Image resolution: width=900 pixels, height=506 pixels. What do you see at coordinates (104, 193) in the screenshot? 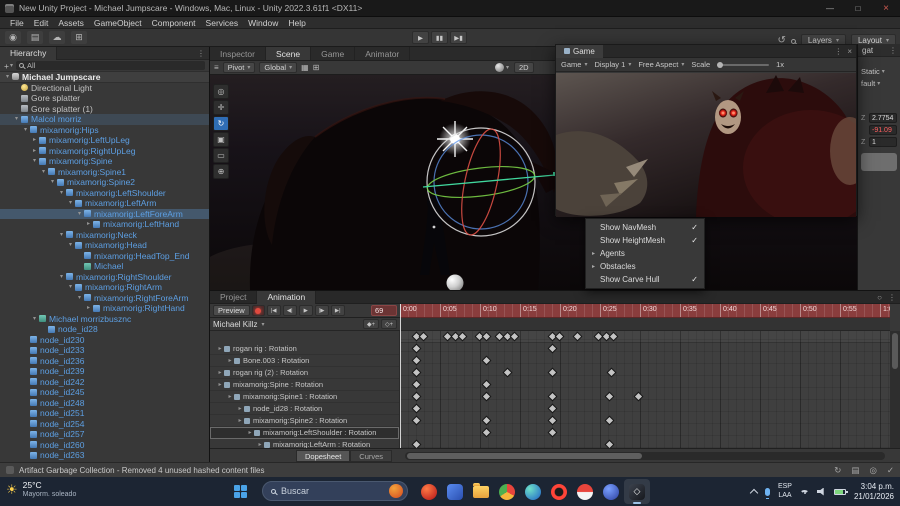
I see `hierarchy-item-mixamorig-leftshoulder: ▾ mixamorig:LeftShoulder` at bounding box center [104, 193].